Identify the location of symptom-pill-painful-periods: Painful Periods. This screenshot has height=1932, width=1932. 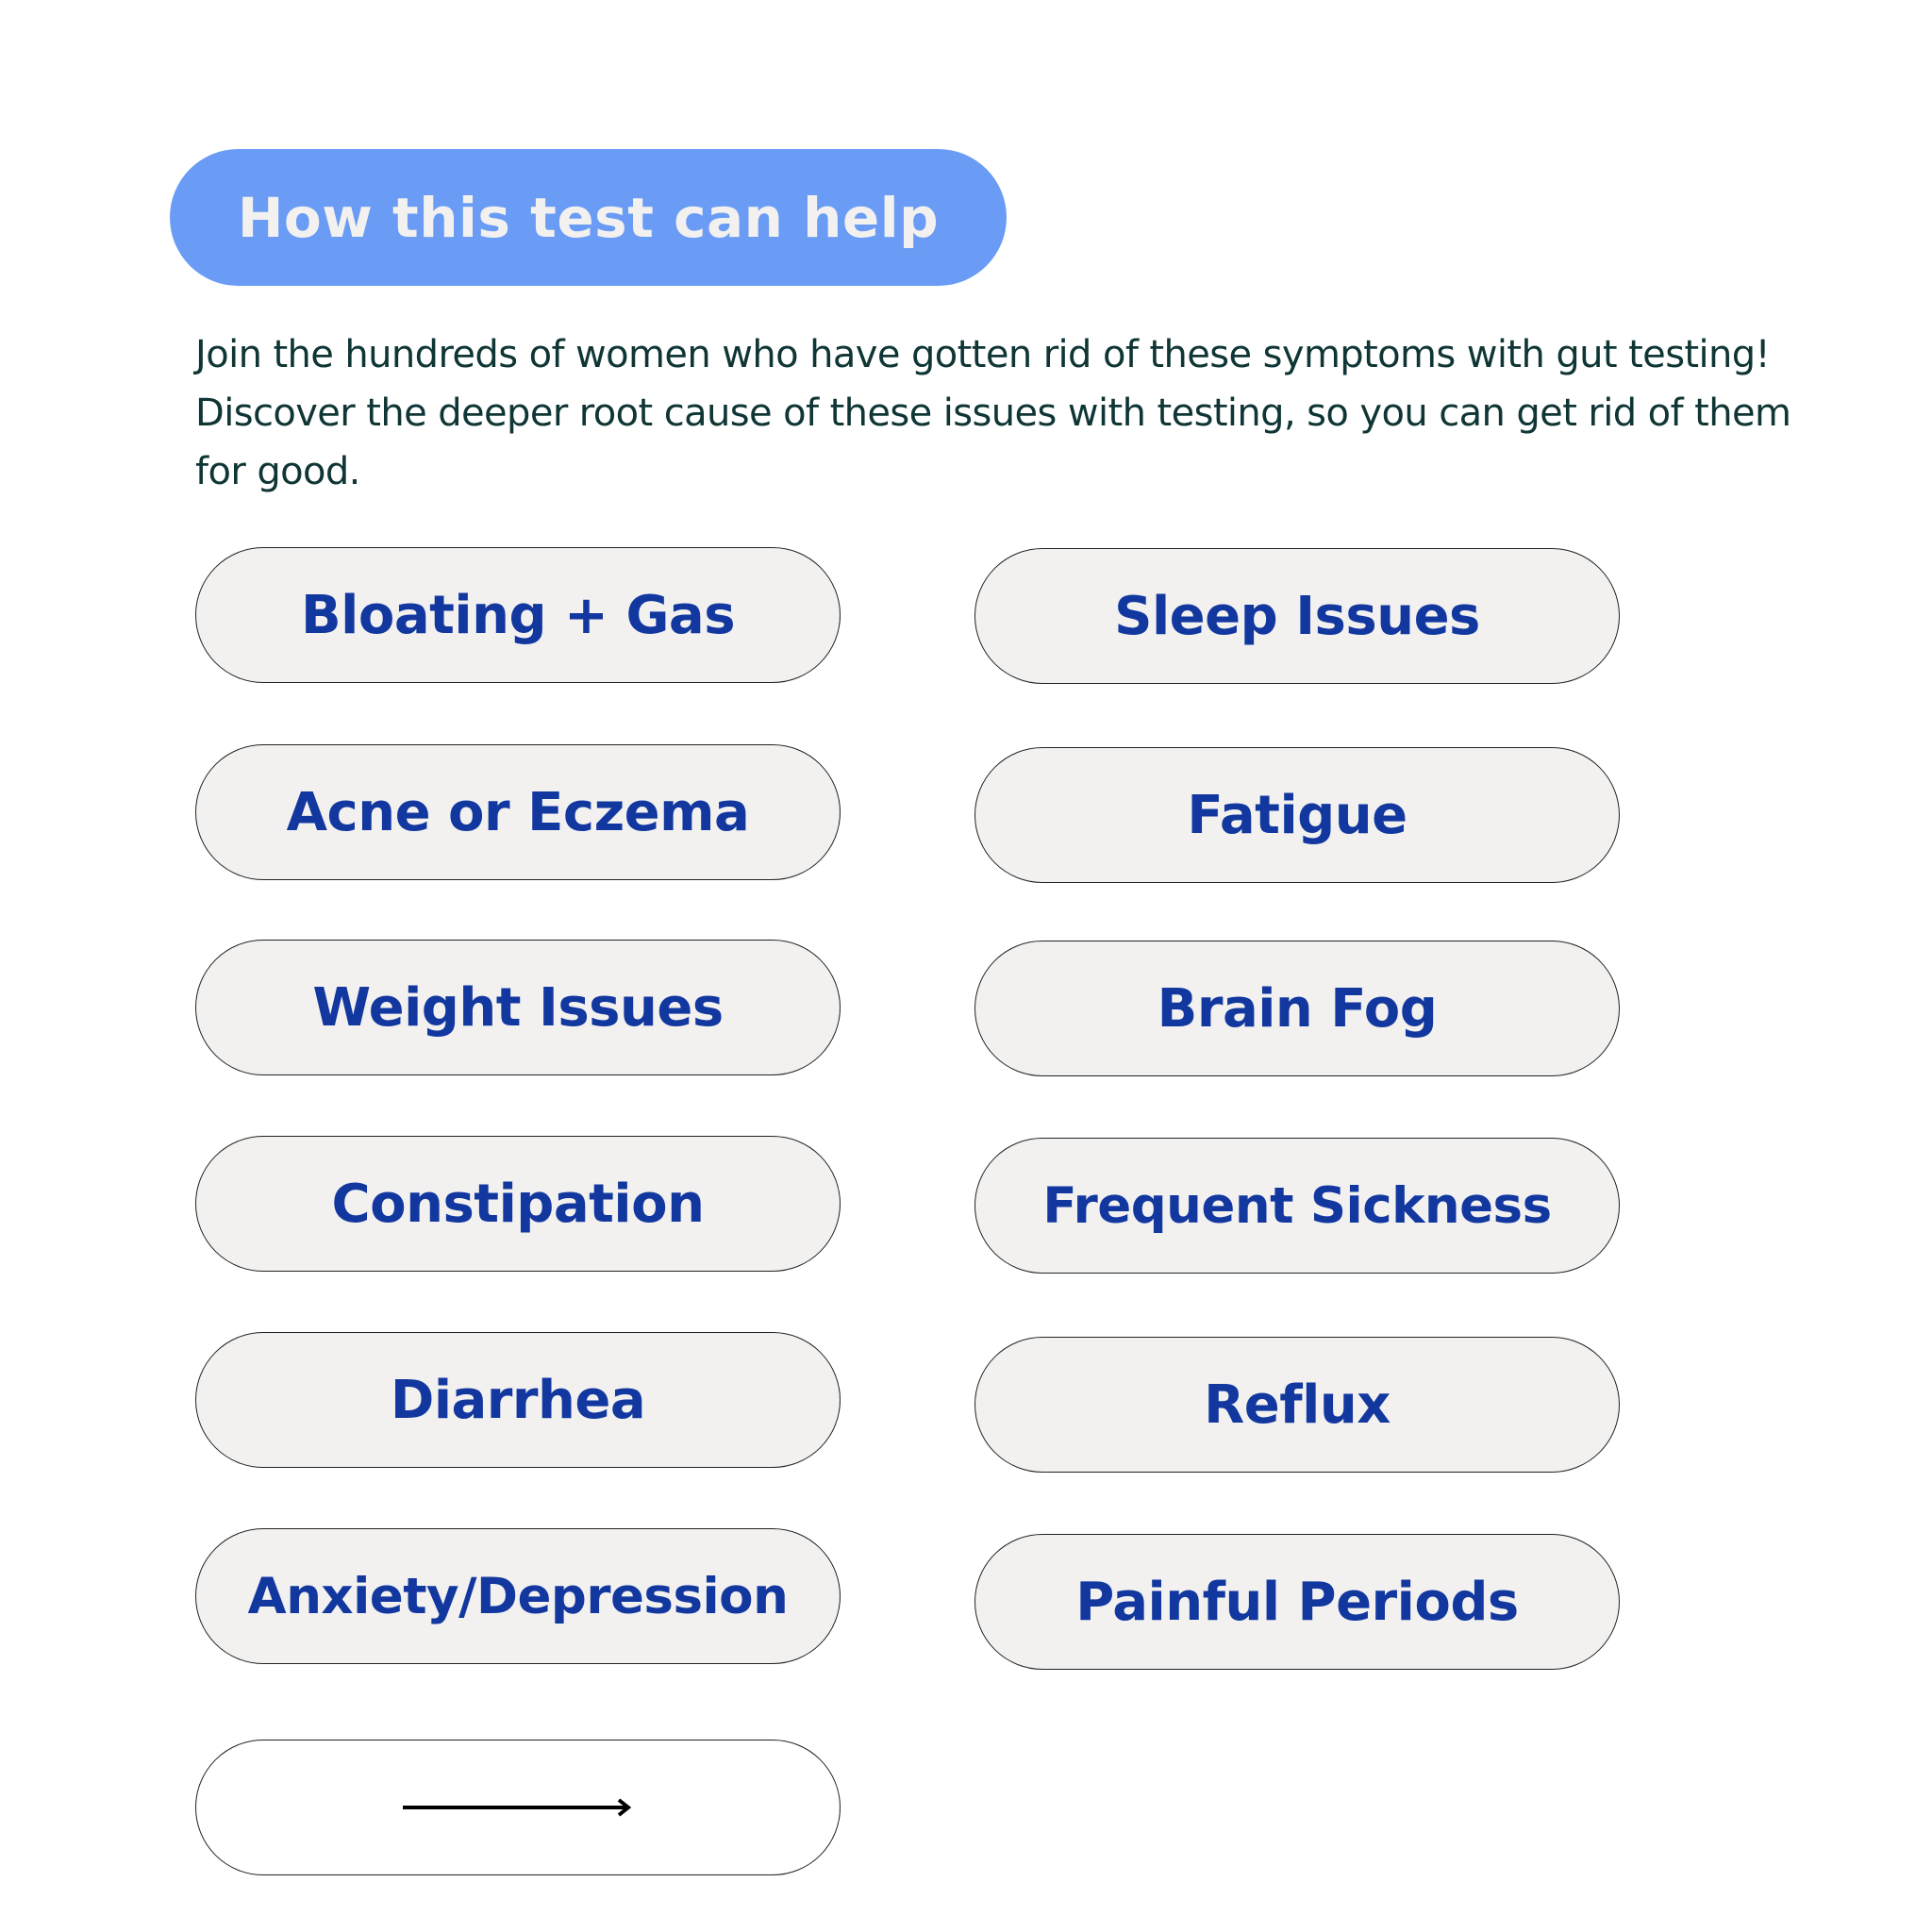
(1297, 1602).